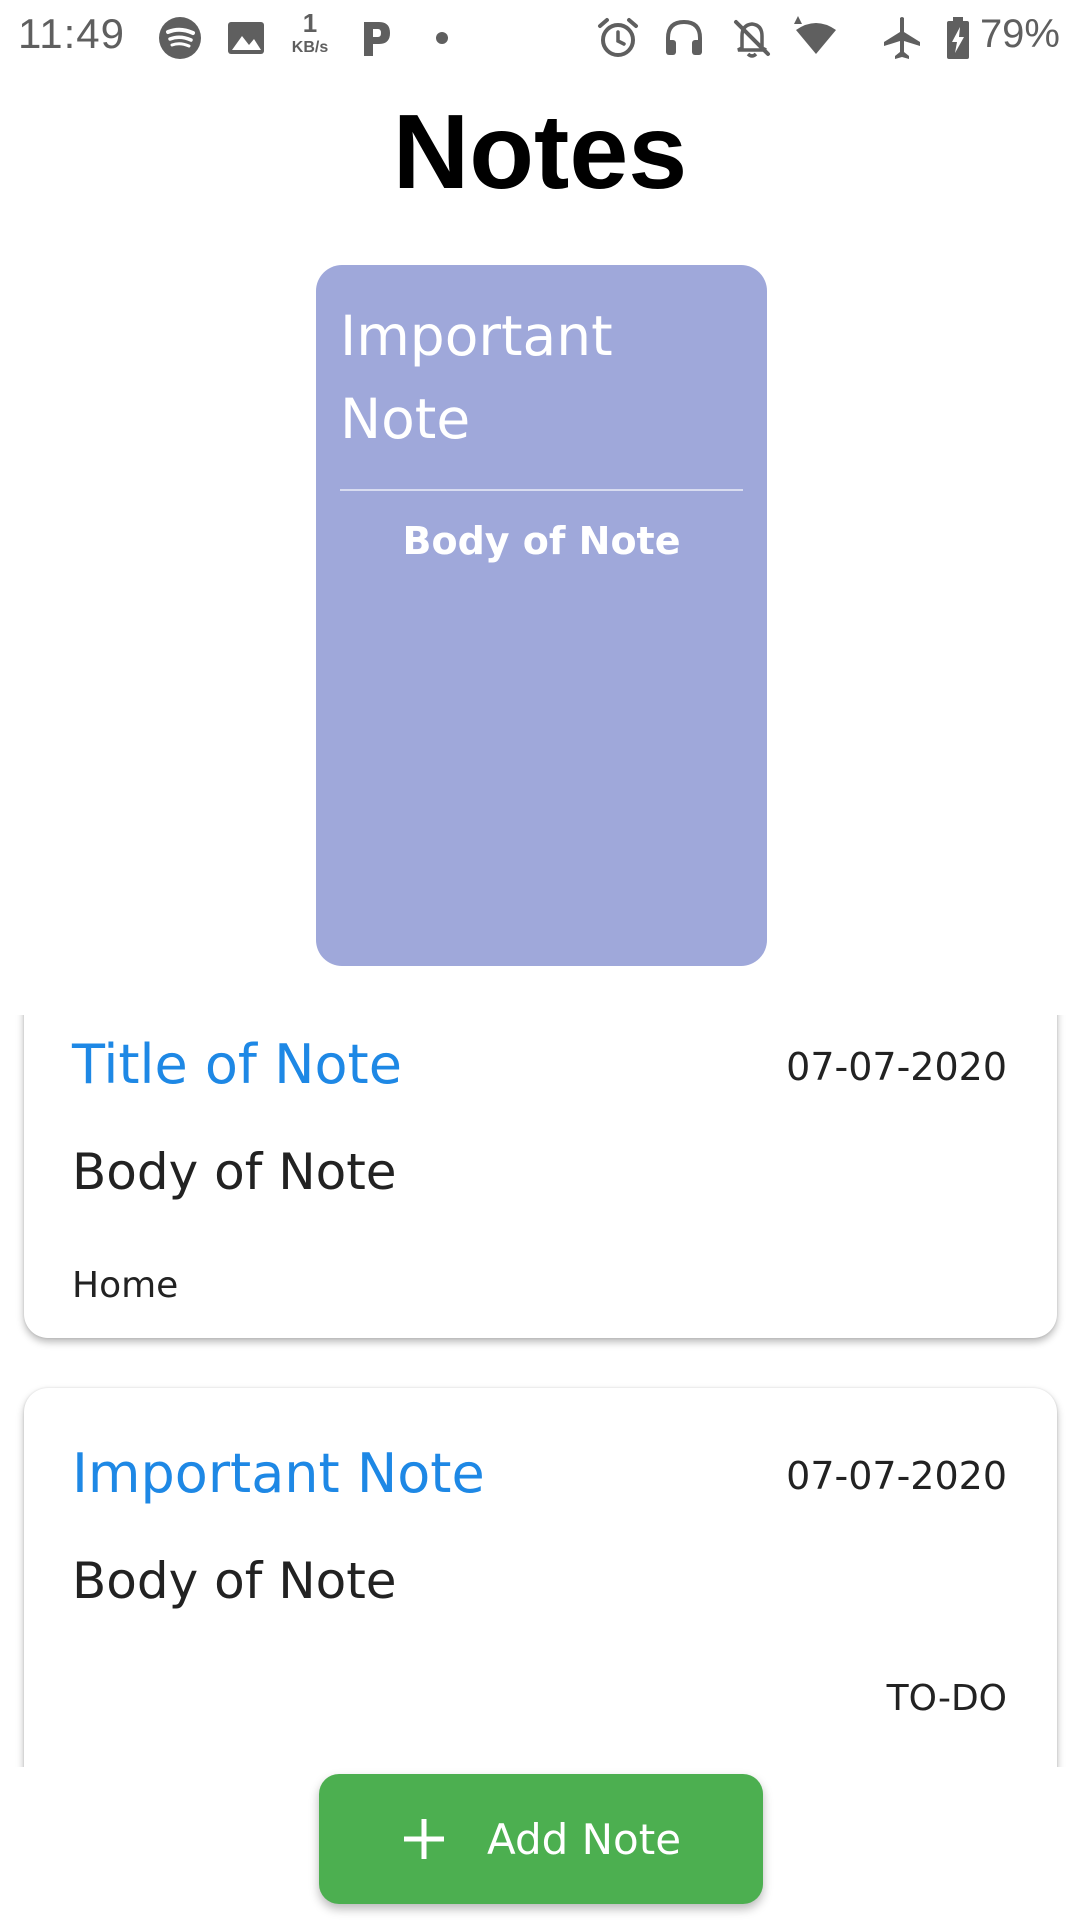  Describe the element at coordinates (376, 38) in the screenshot. I see `p-app-icon` at that location.